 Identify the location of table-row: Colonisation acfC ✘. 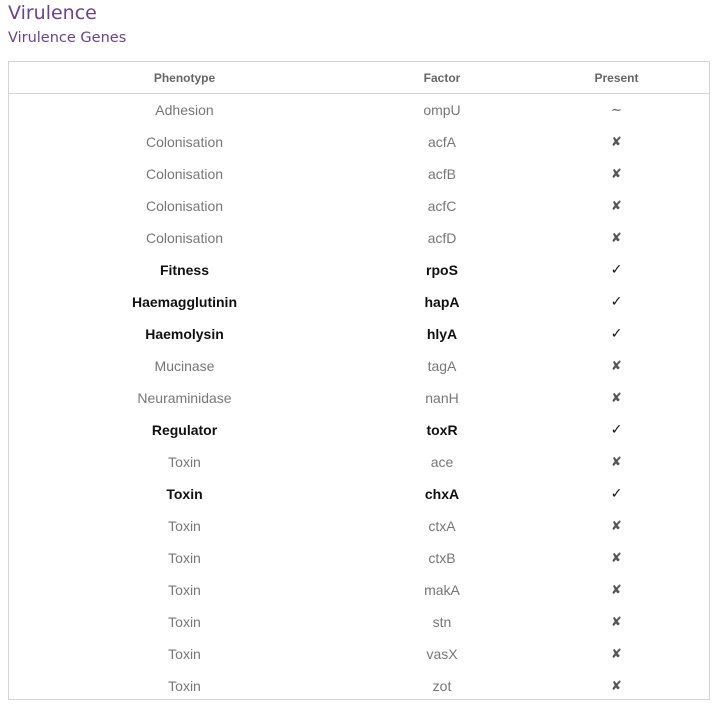
(359, 206).